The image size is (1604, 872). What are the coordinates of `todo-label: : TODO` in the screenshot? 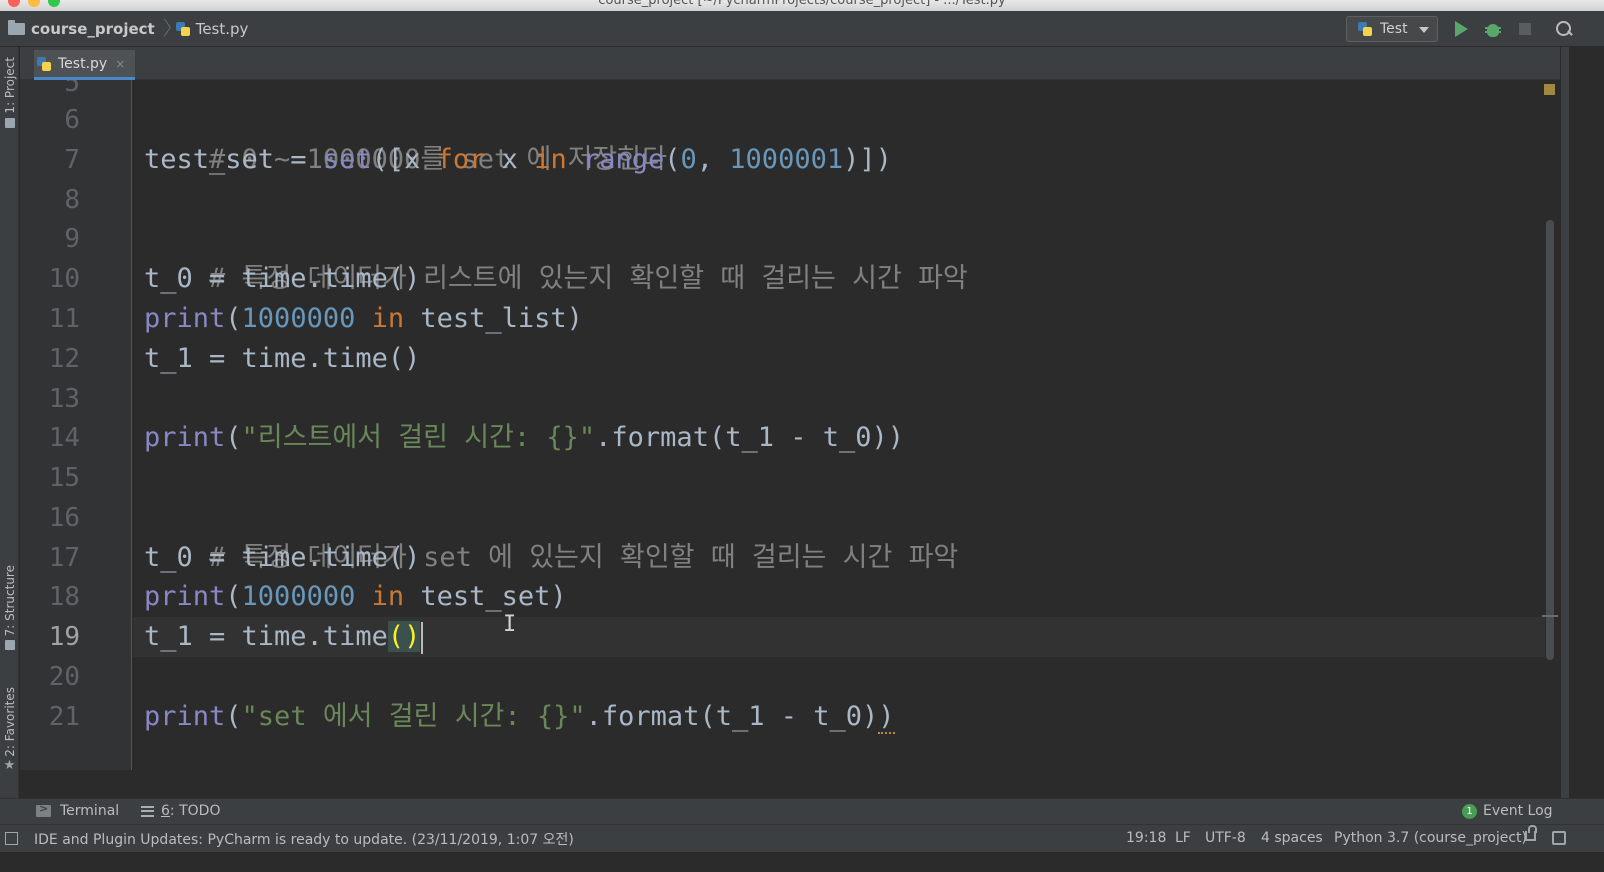 It's located at (195, 811).